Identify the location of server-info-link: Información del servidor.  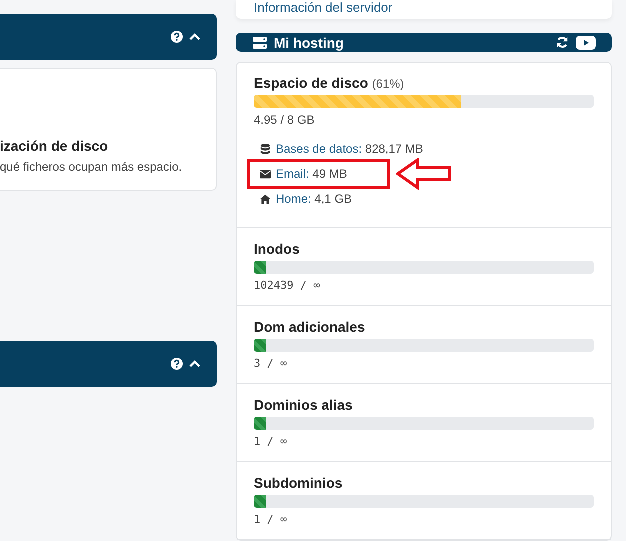
(323, 7).